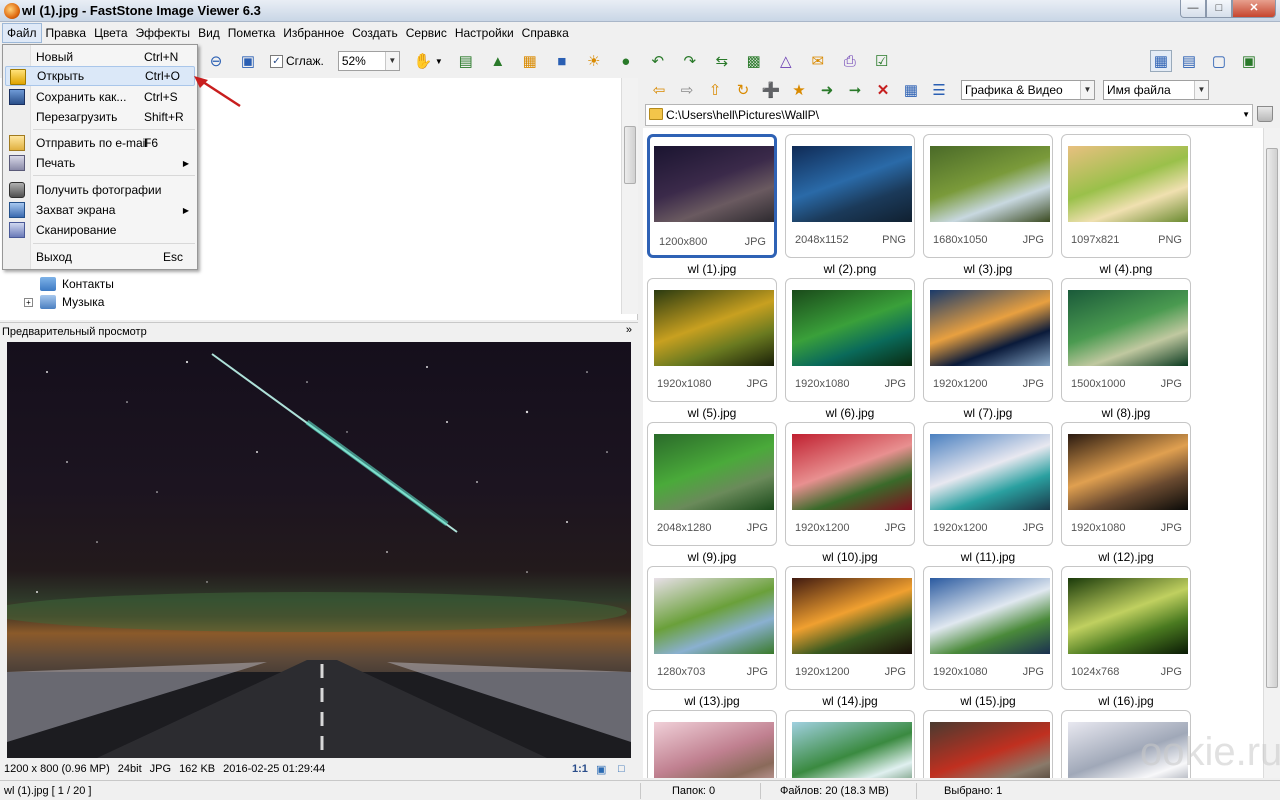 Image resolution: width=1280 pixels, height=800 pixels. I want to click on preview-layout-icon: ▤, so click(1189, 61).